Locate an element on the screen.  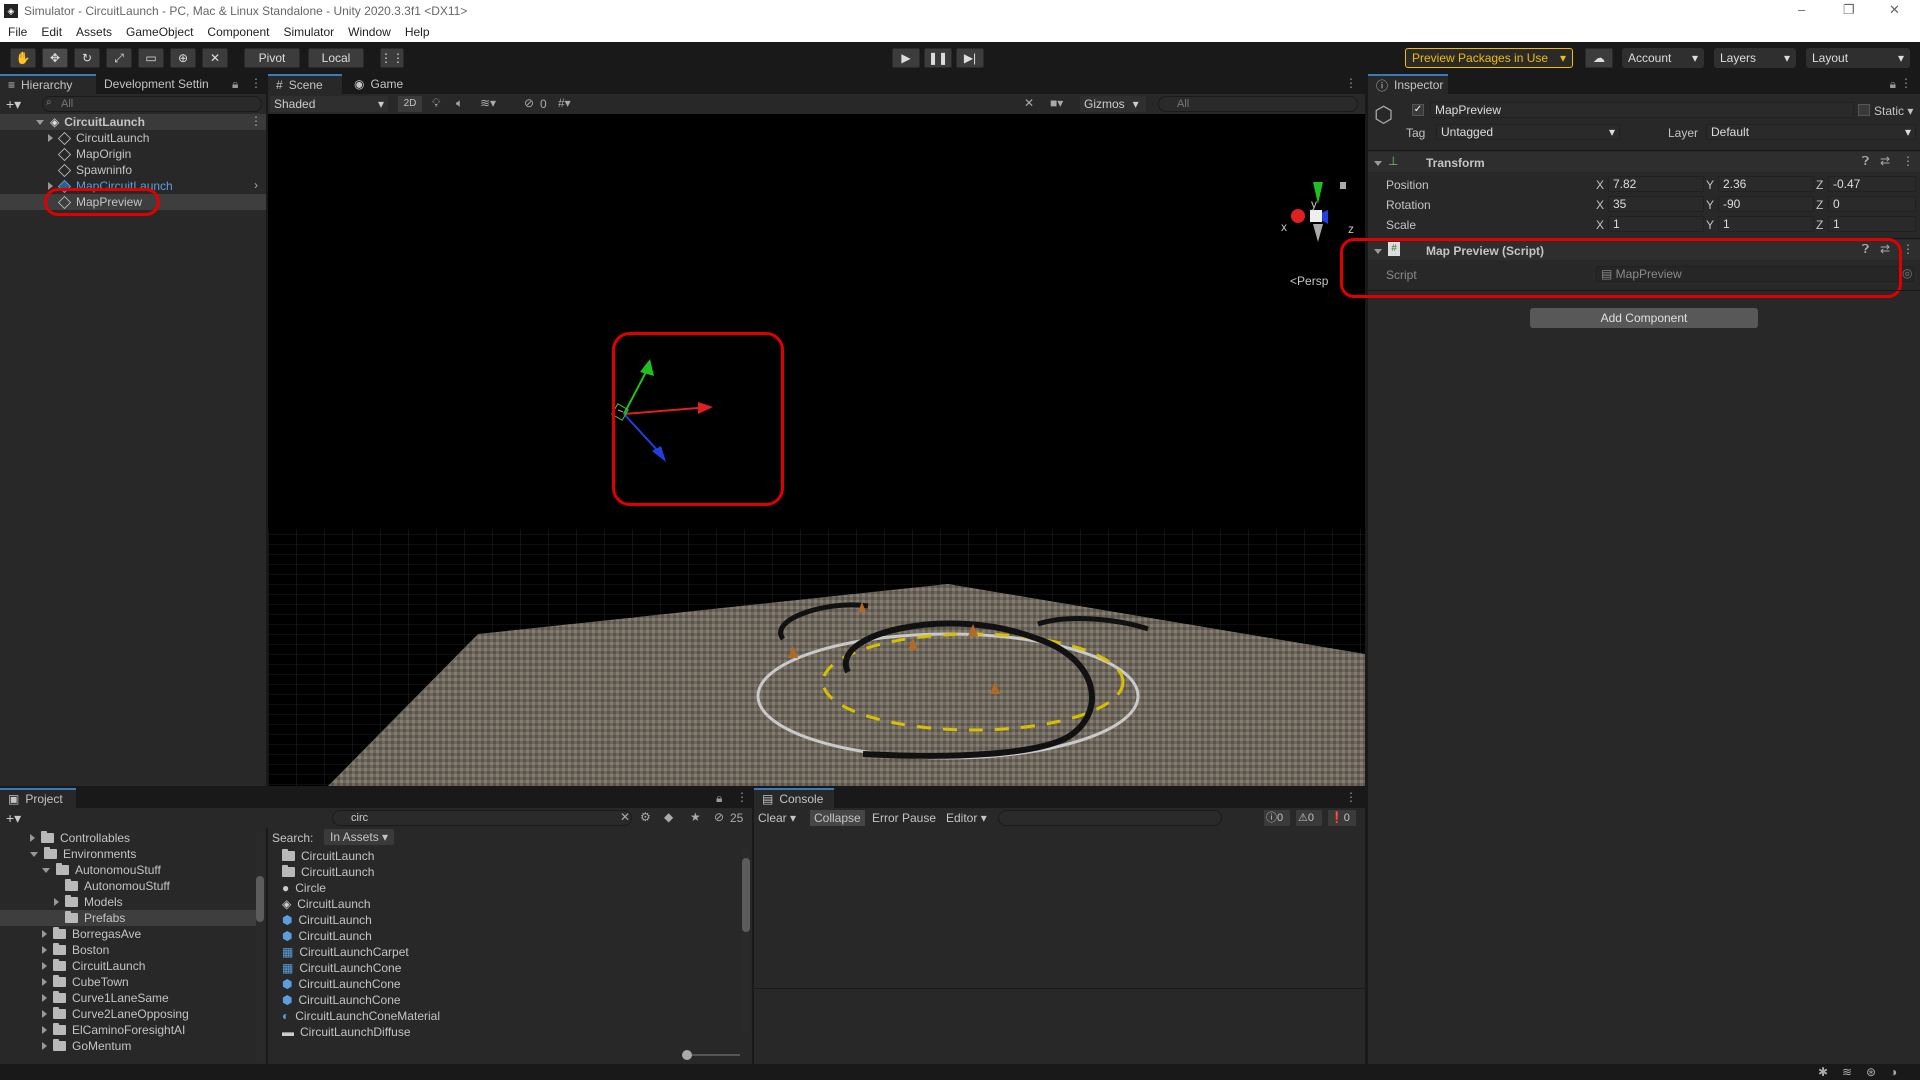
static-label: Static ▾ is located at coordinates (1893, 111).